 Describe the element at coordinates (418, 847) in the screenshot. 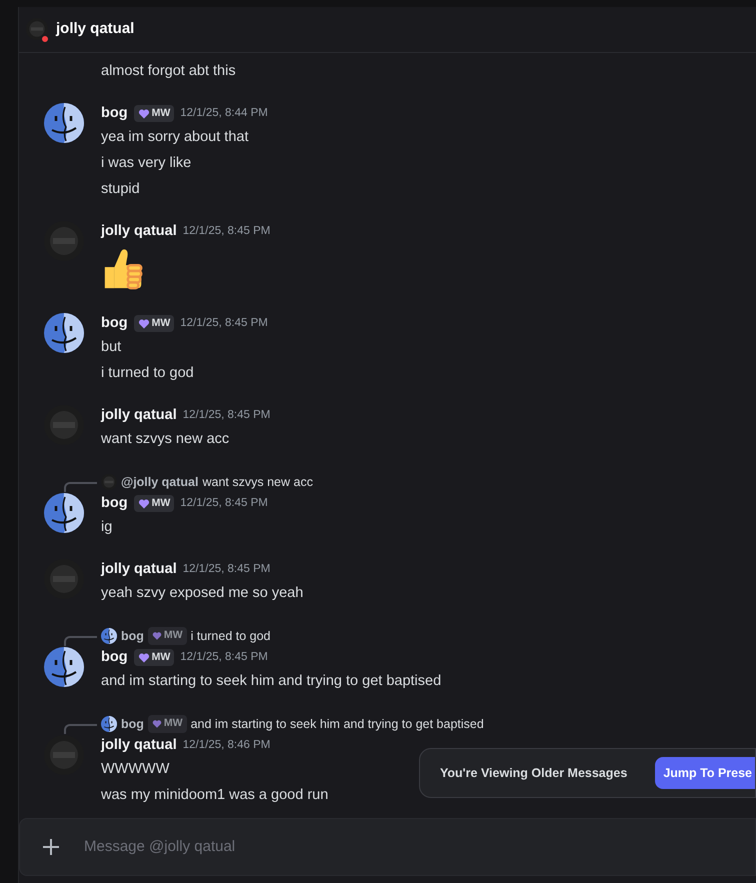

I see `message-input: Message @jolly qatual` at that location.